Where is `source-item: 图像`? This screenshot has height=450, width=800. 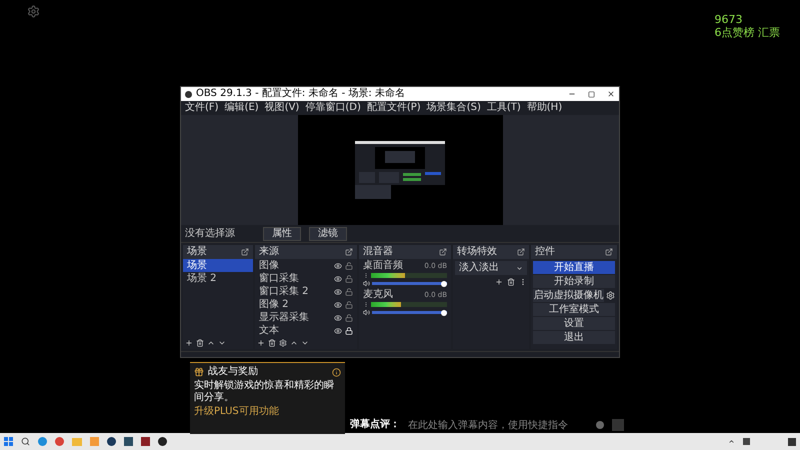
source-item: 图像 is located at coordinates (295, 265).